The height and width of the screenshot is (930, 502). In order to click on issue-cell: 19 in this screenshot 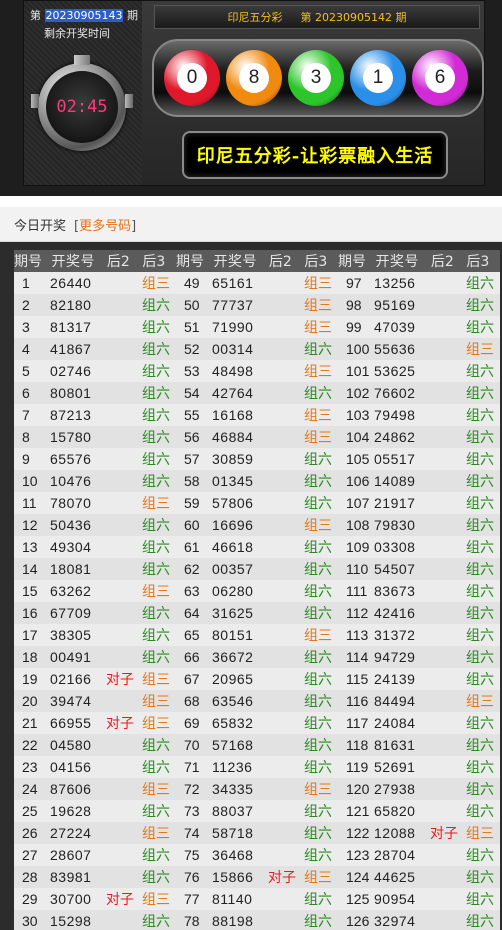, I will do `click(30, 679)`.